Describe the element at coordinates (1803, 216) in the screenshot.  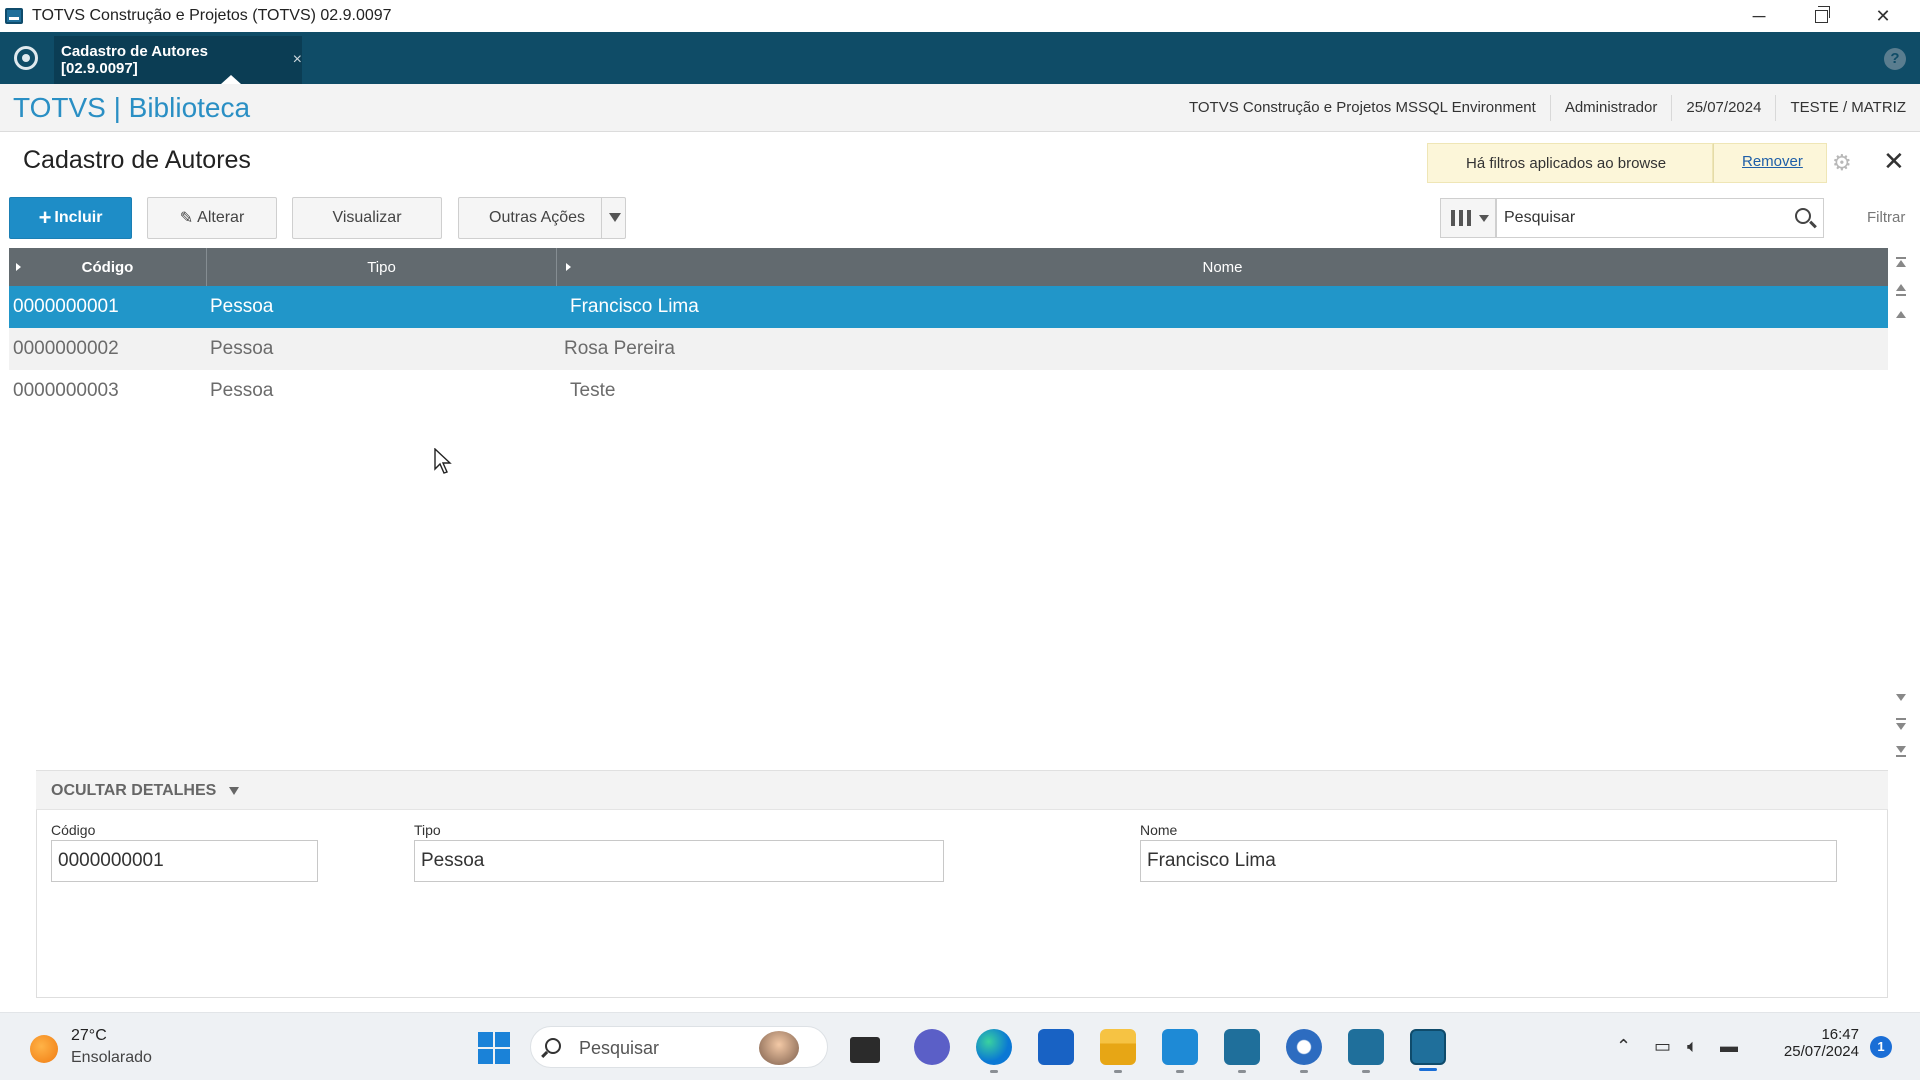
I see `search-icon` at that location.